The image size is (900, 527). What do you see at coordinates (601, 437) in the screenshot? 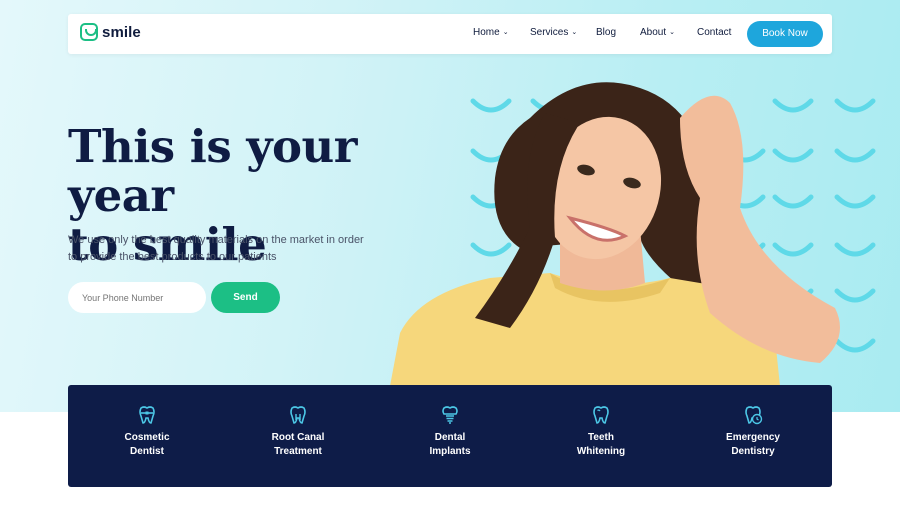
I see `service-label-line-1: Teeth` at bounding box center [601, 437].